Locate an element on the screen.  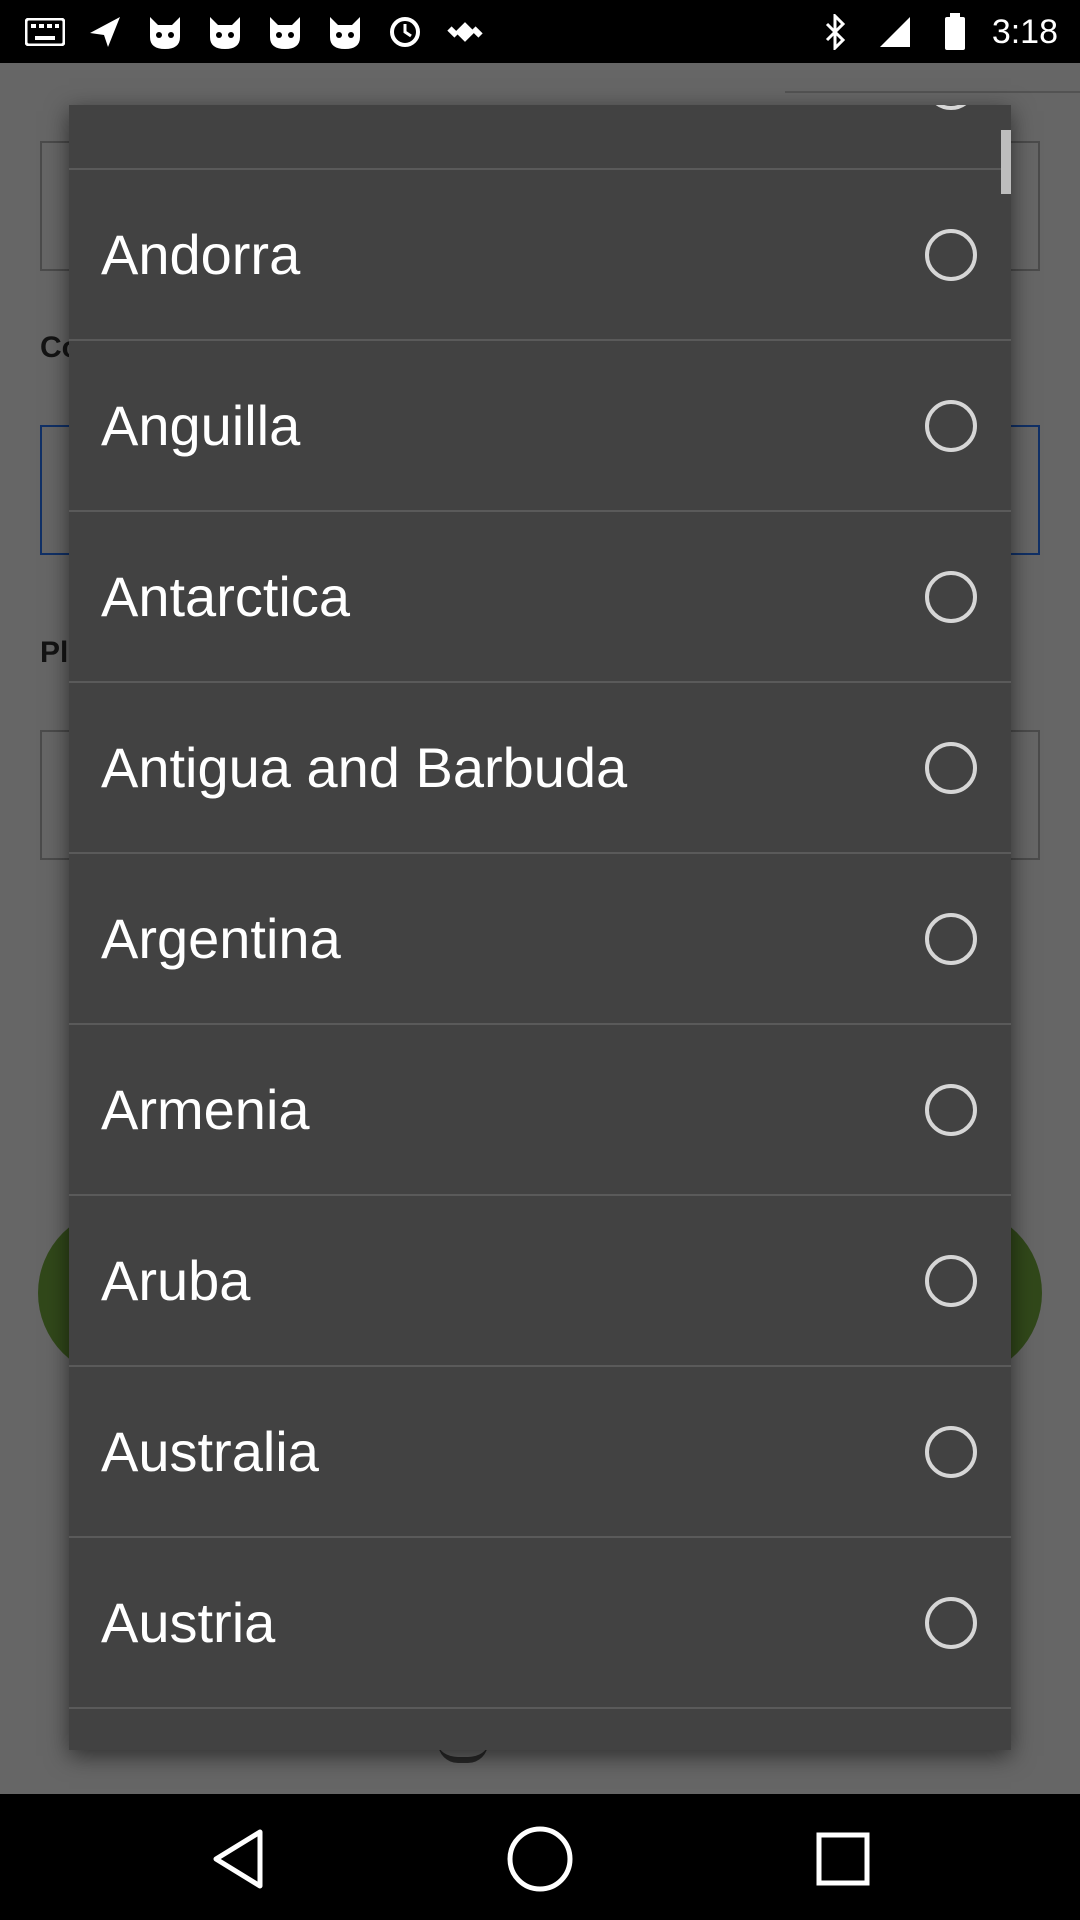
navigation-bar is located at coordinates (540, 1857).